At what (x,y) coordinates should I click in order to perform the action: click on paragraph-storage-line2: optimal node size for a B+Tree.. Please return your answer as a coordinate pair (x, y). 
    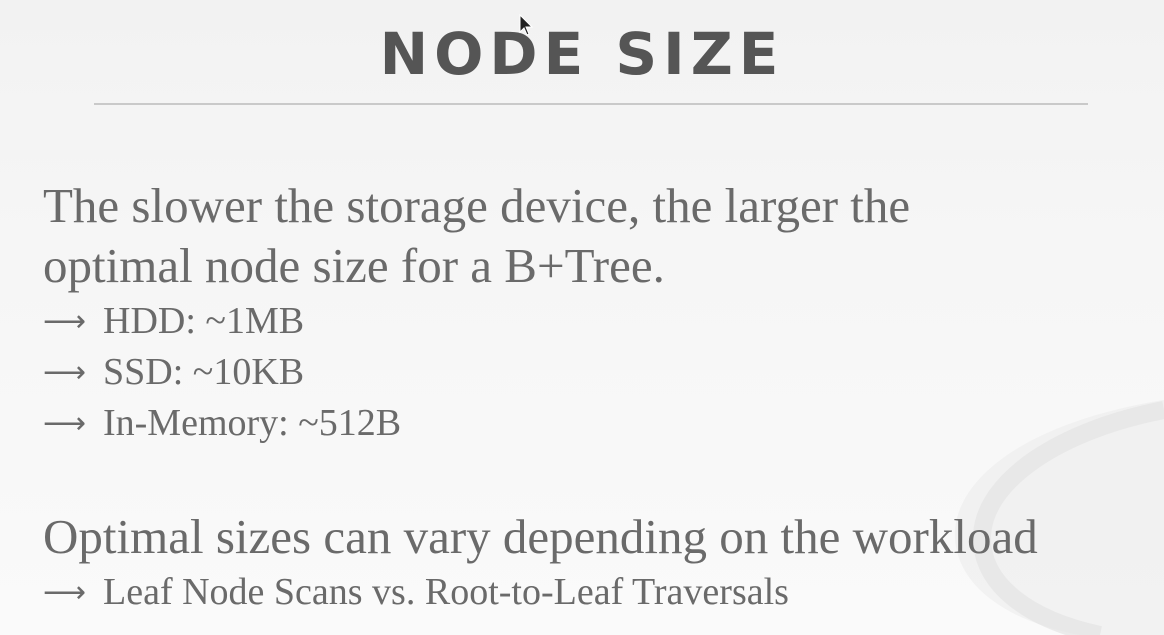
    Looking at the image, I should click on (354, 265).